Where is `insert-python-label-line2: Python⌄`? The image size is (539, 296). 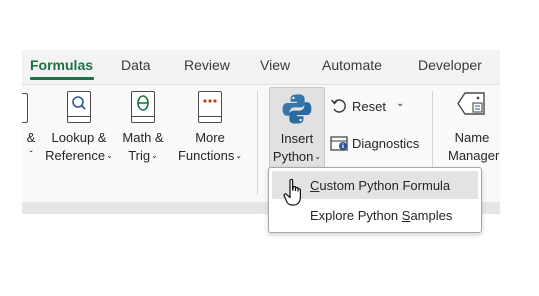
insert-python-label-line2: Python⌄ is located at coordinates (297, 156).